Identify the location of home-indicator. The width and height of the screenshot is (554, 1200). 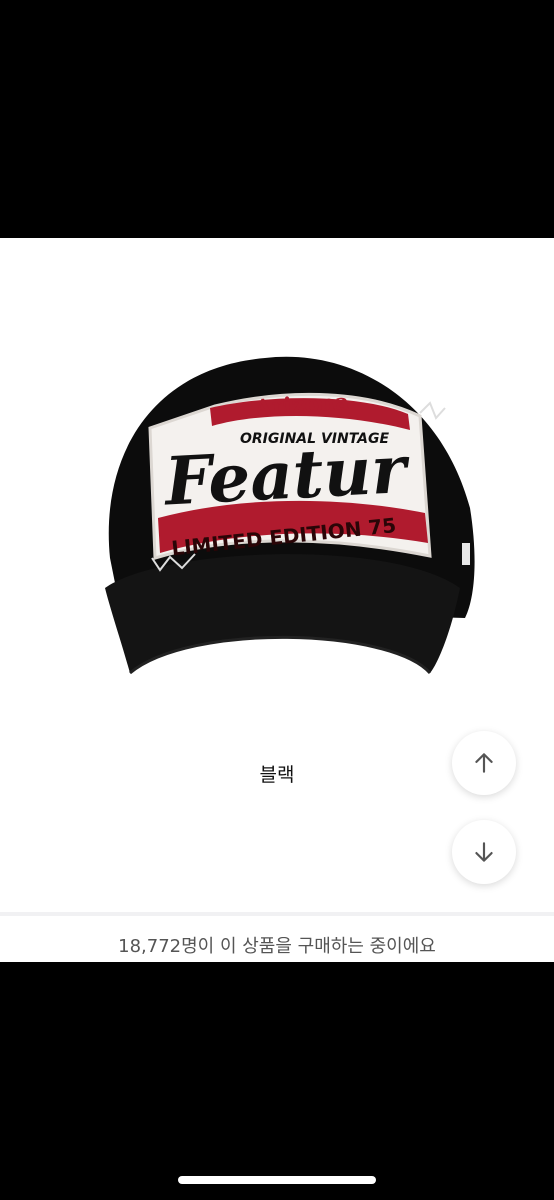
(277, 1180).